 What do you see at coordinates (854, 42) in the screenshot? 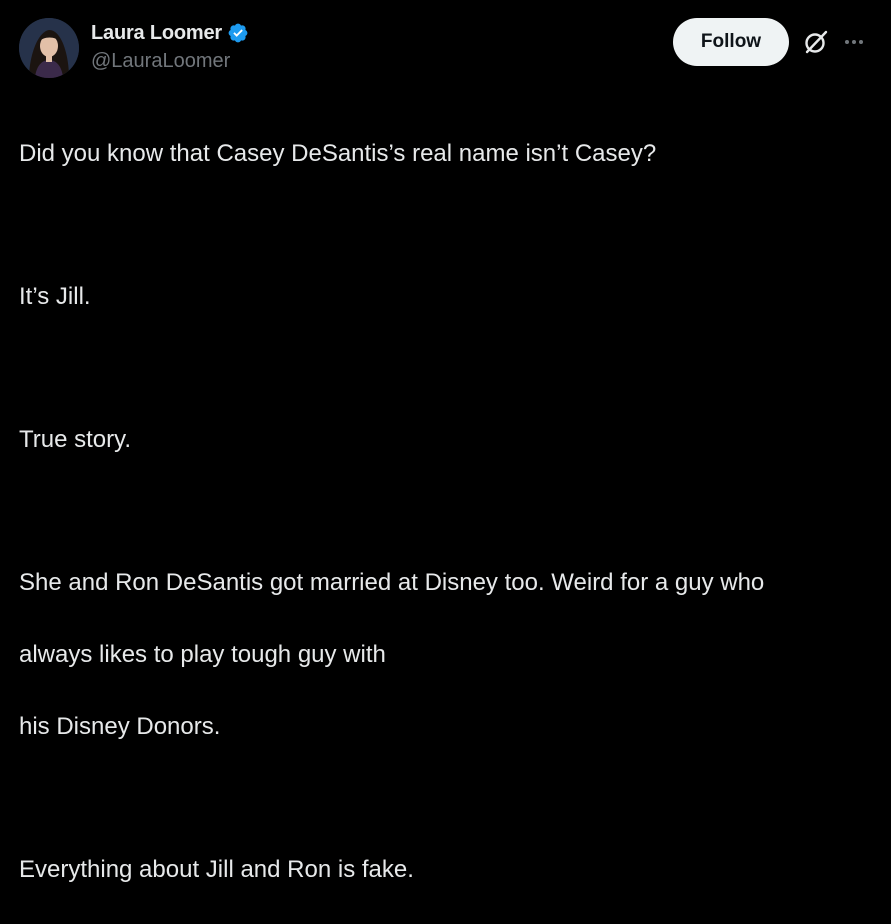
I see `more-options-icon` at bounding box center [854, 42].